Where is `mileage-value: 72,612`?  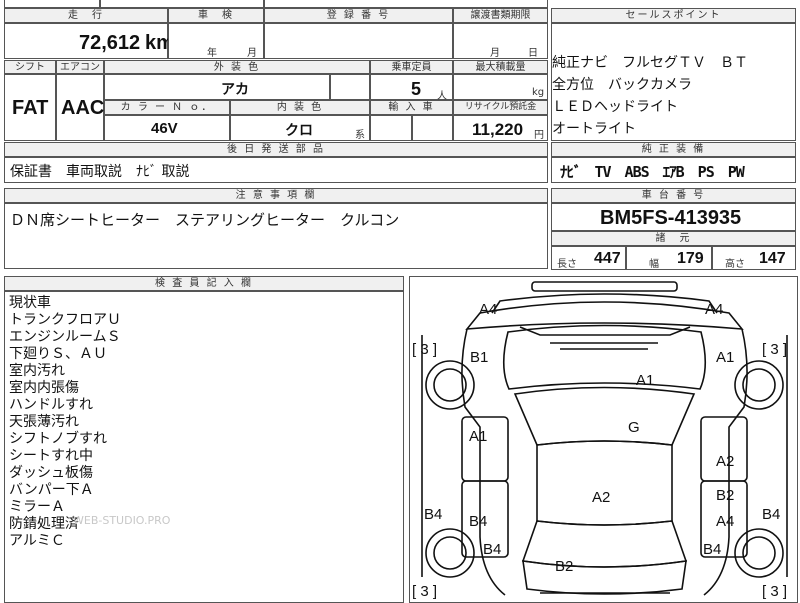 mileage-value: 72,612 is located at coordinates (110, 43).